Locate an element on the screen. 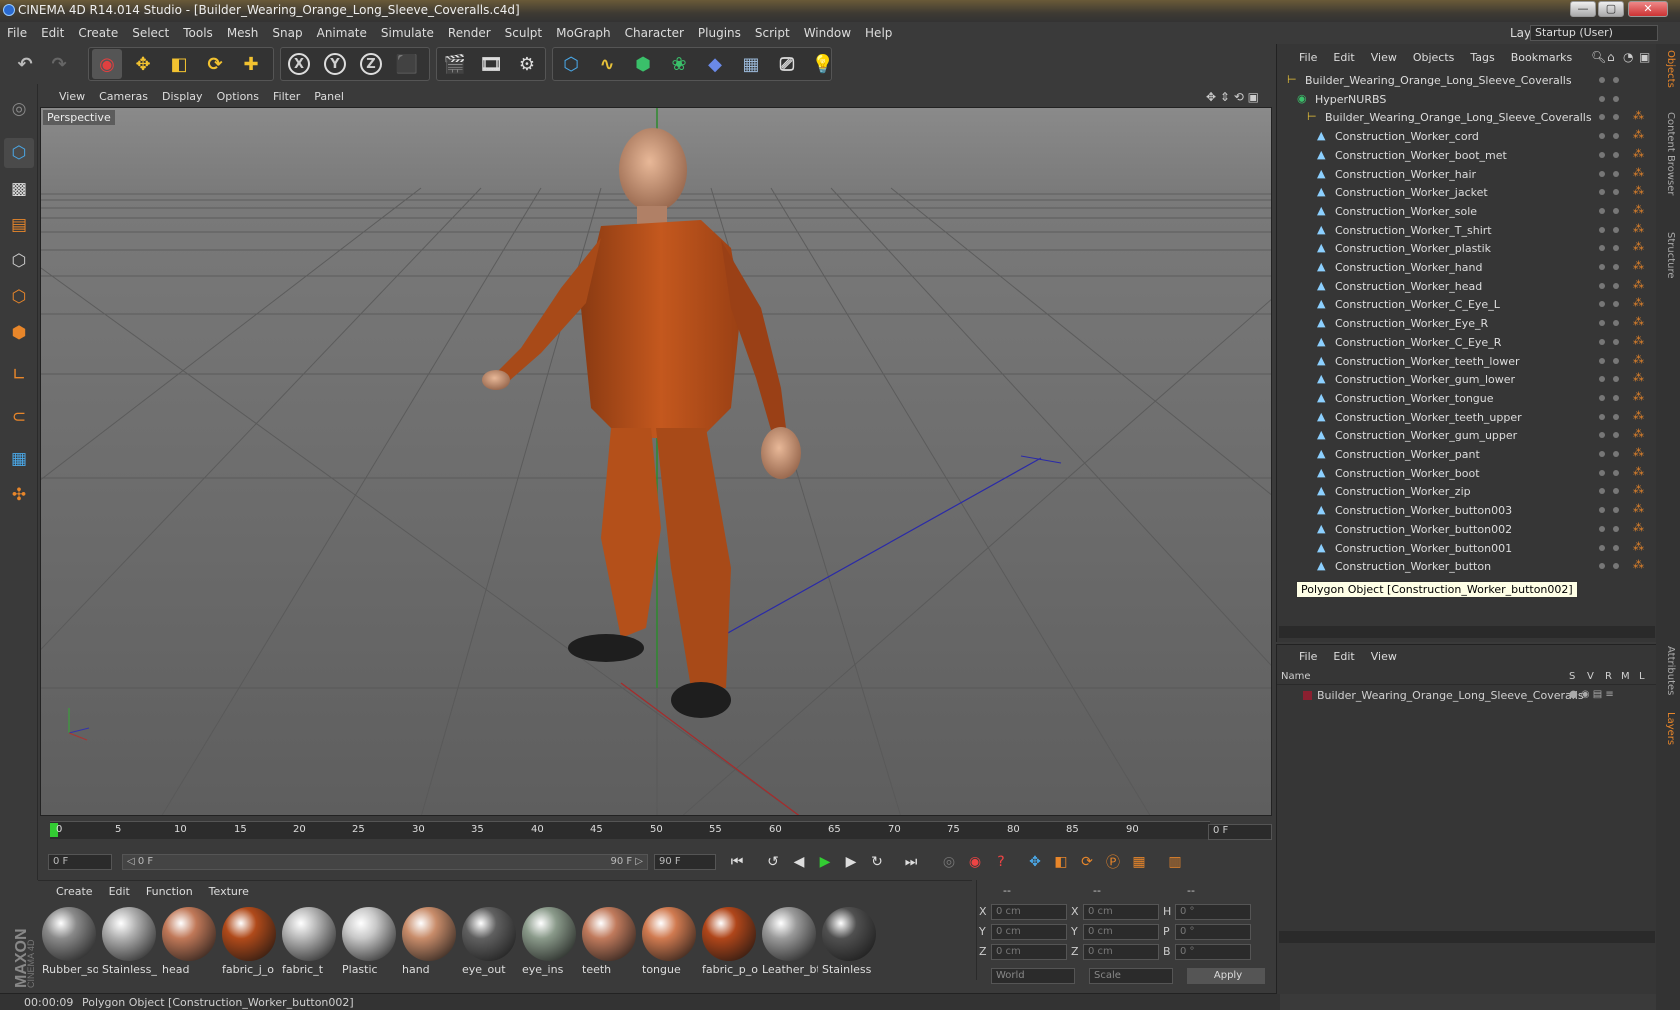  material-swatch: eye_ins is located at coordinates (549, 943).